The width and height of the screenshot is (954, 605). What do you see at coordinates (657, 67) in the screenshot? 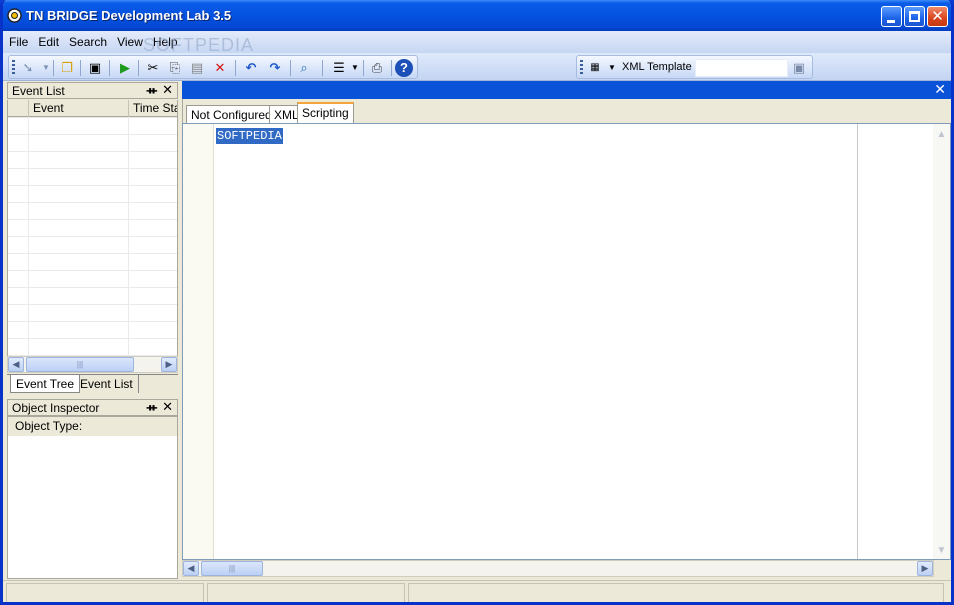
I see `xml-template-label: XML Template` at bounding box center [657, 67].